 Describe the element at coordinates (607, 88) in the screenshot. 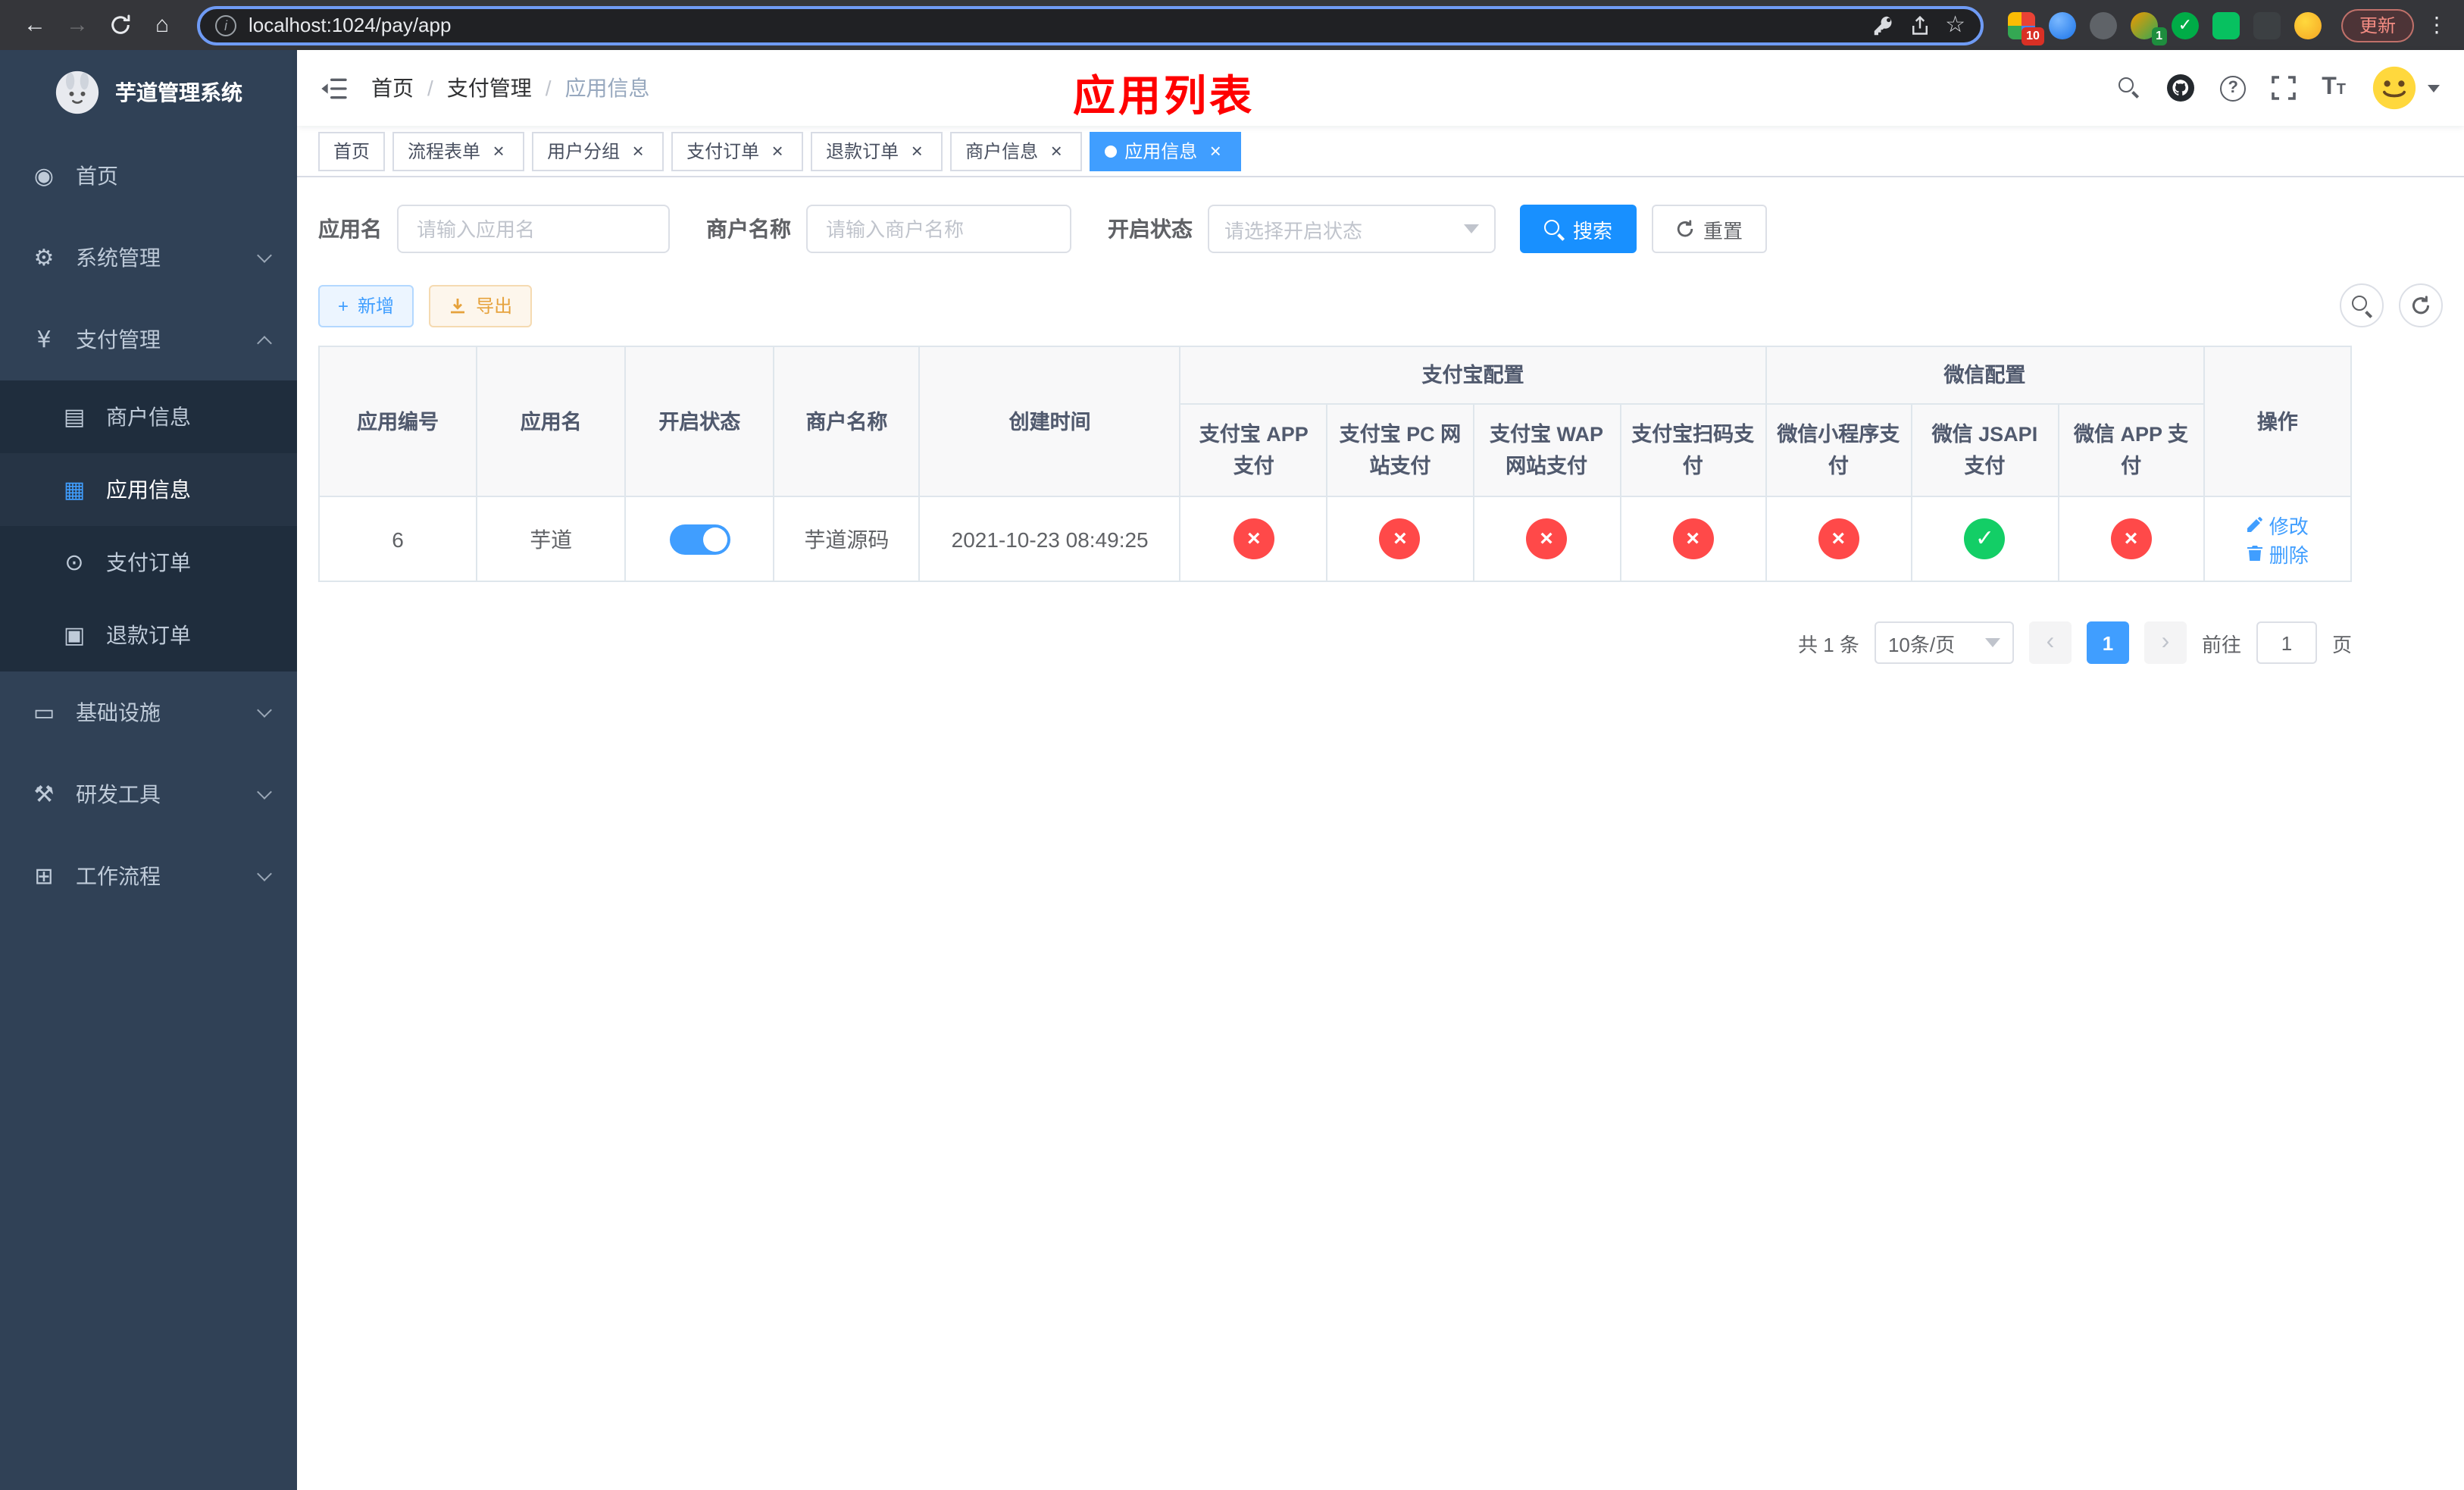

I see `breadcrumb-current: 应用信息` at that location.